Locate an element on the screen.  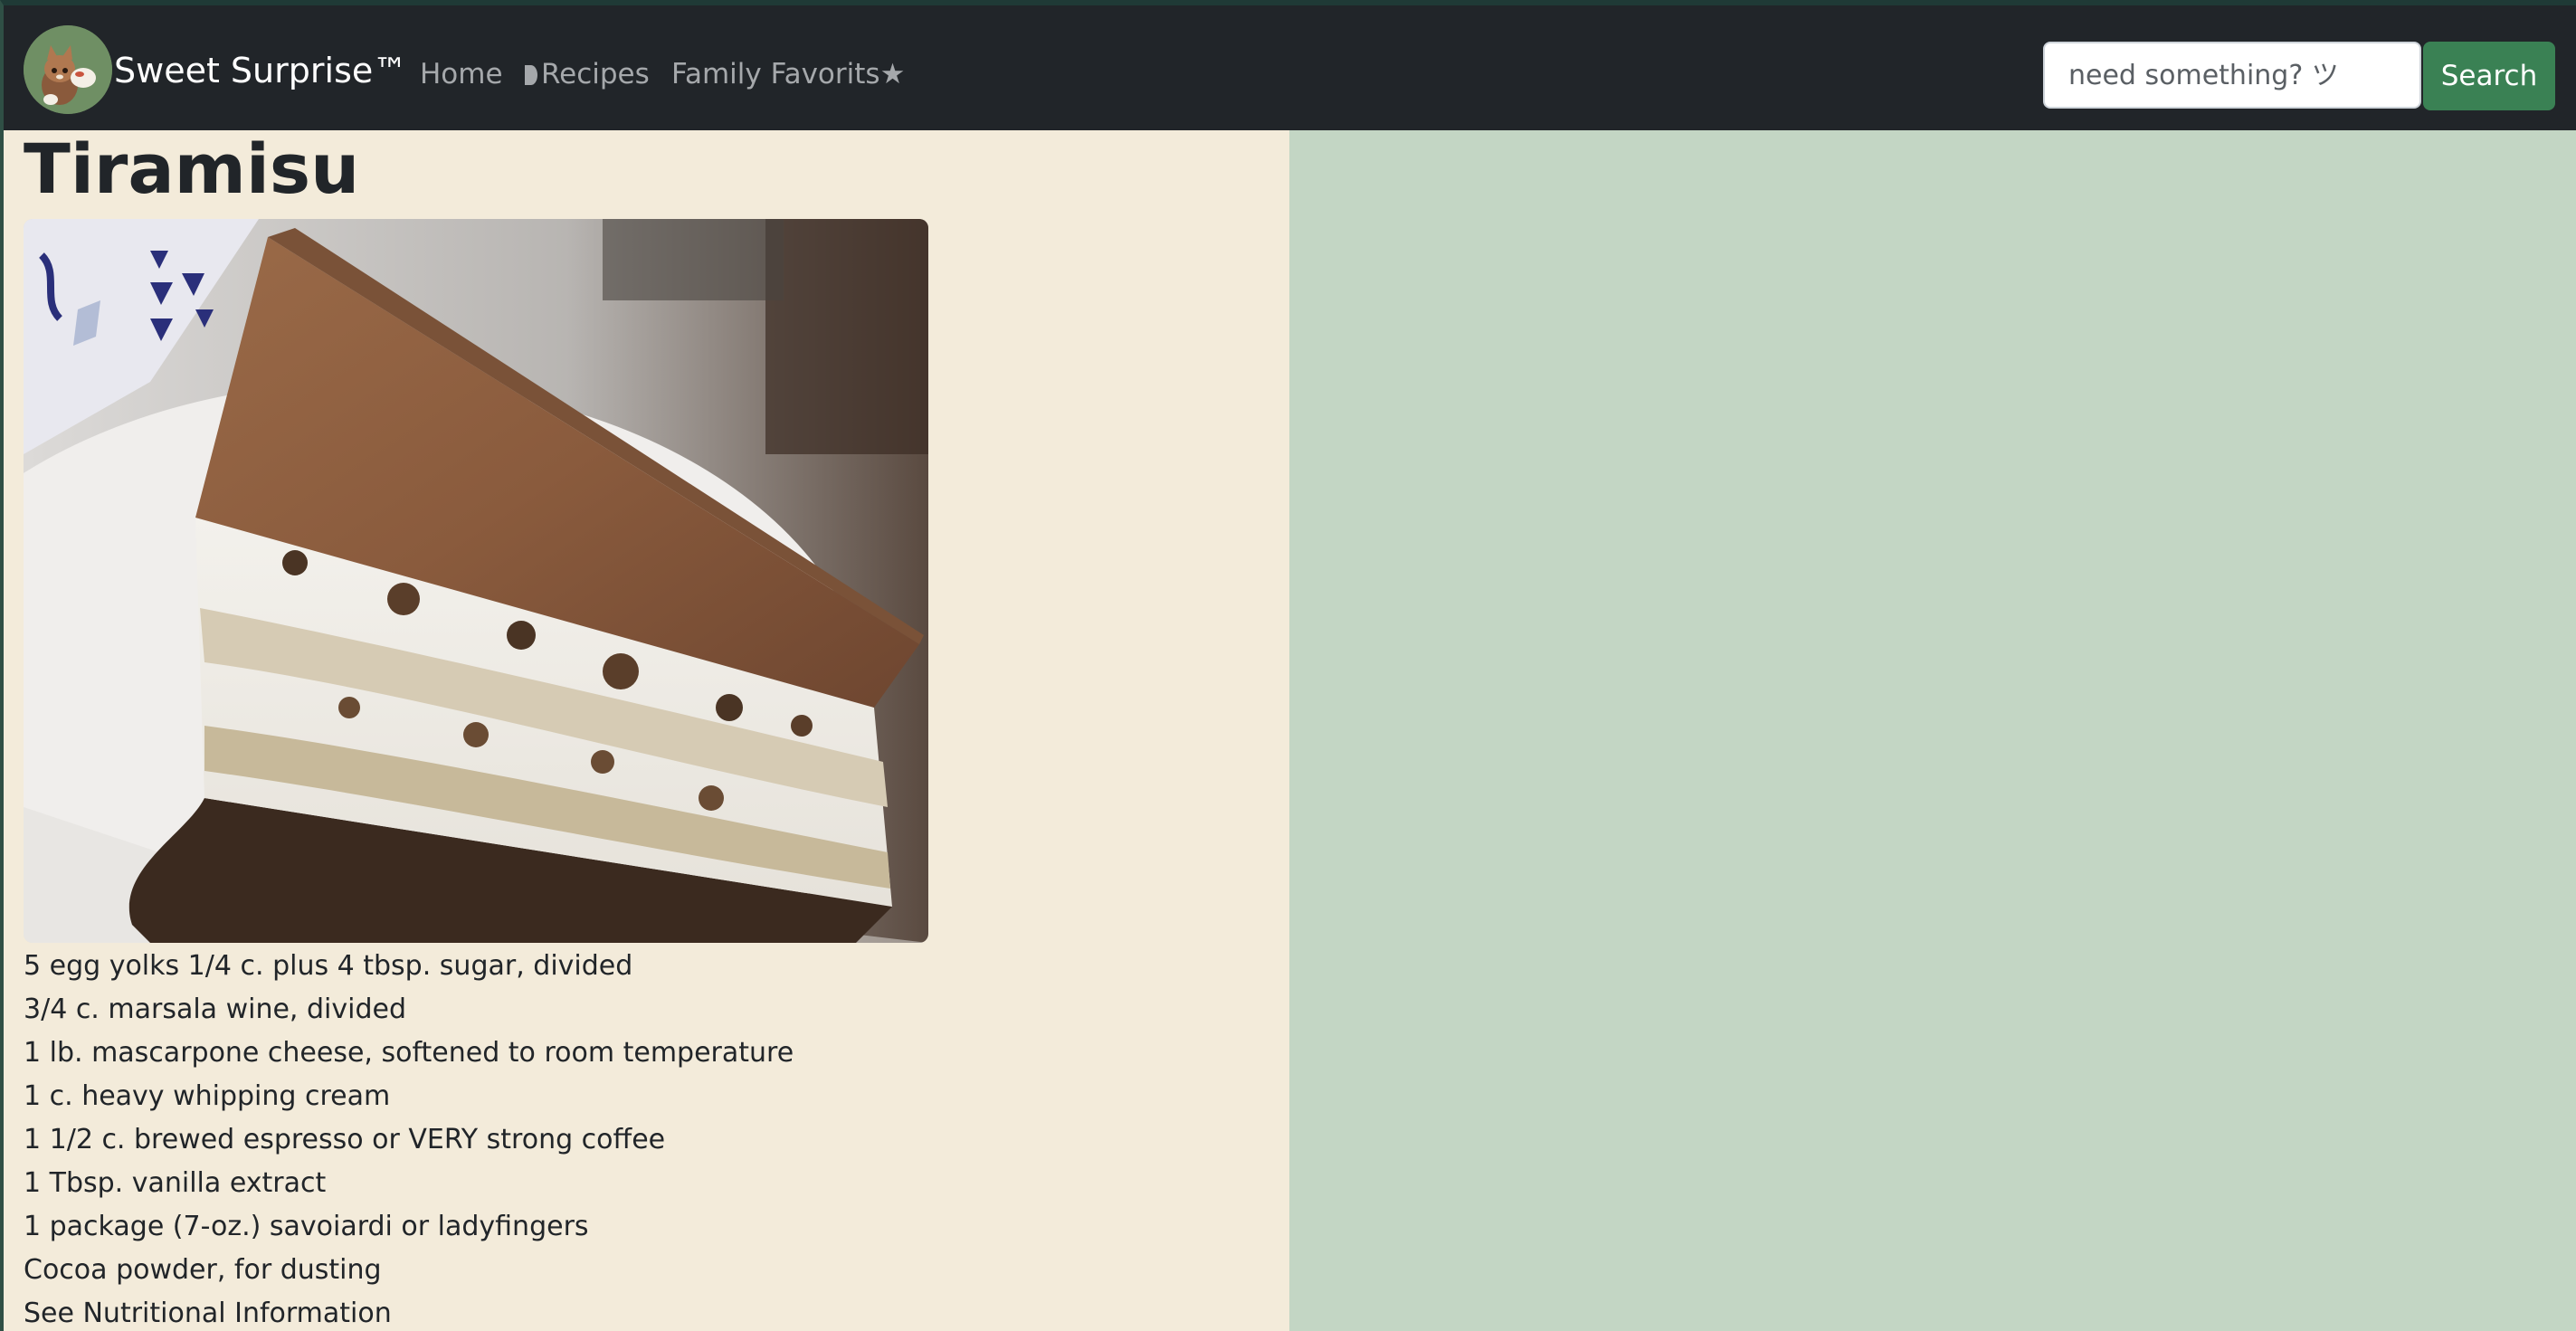
list-item: 1 c. heavy whipping cream is located at coordinates (207, 1096).